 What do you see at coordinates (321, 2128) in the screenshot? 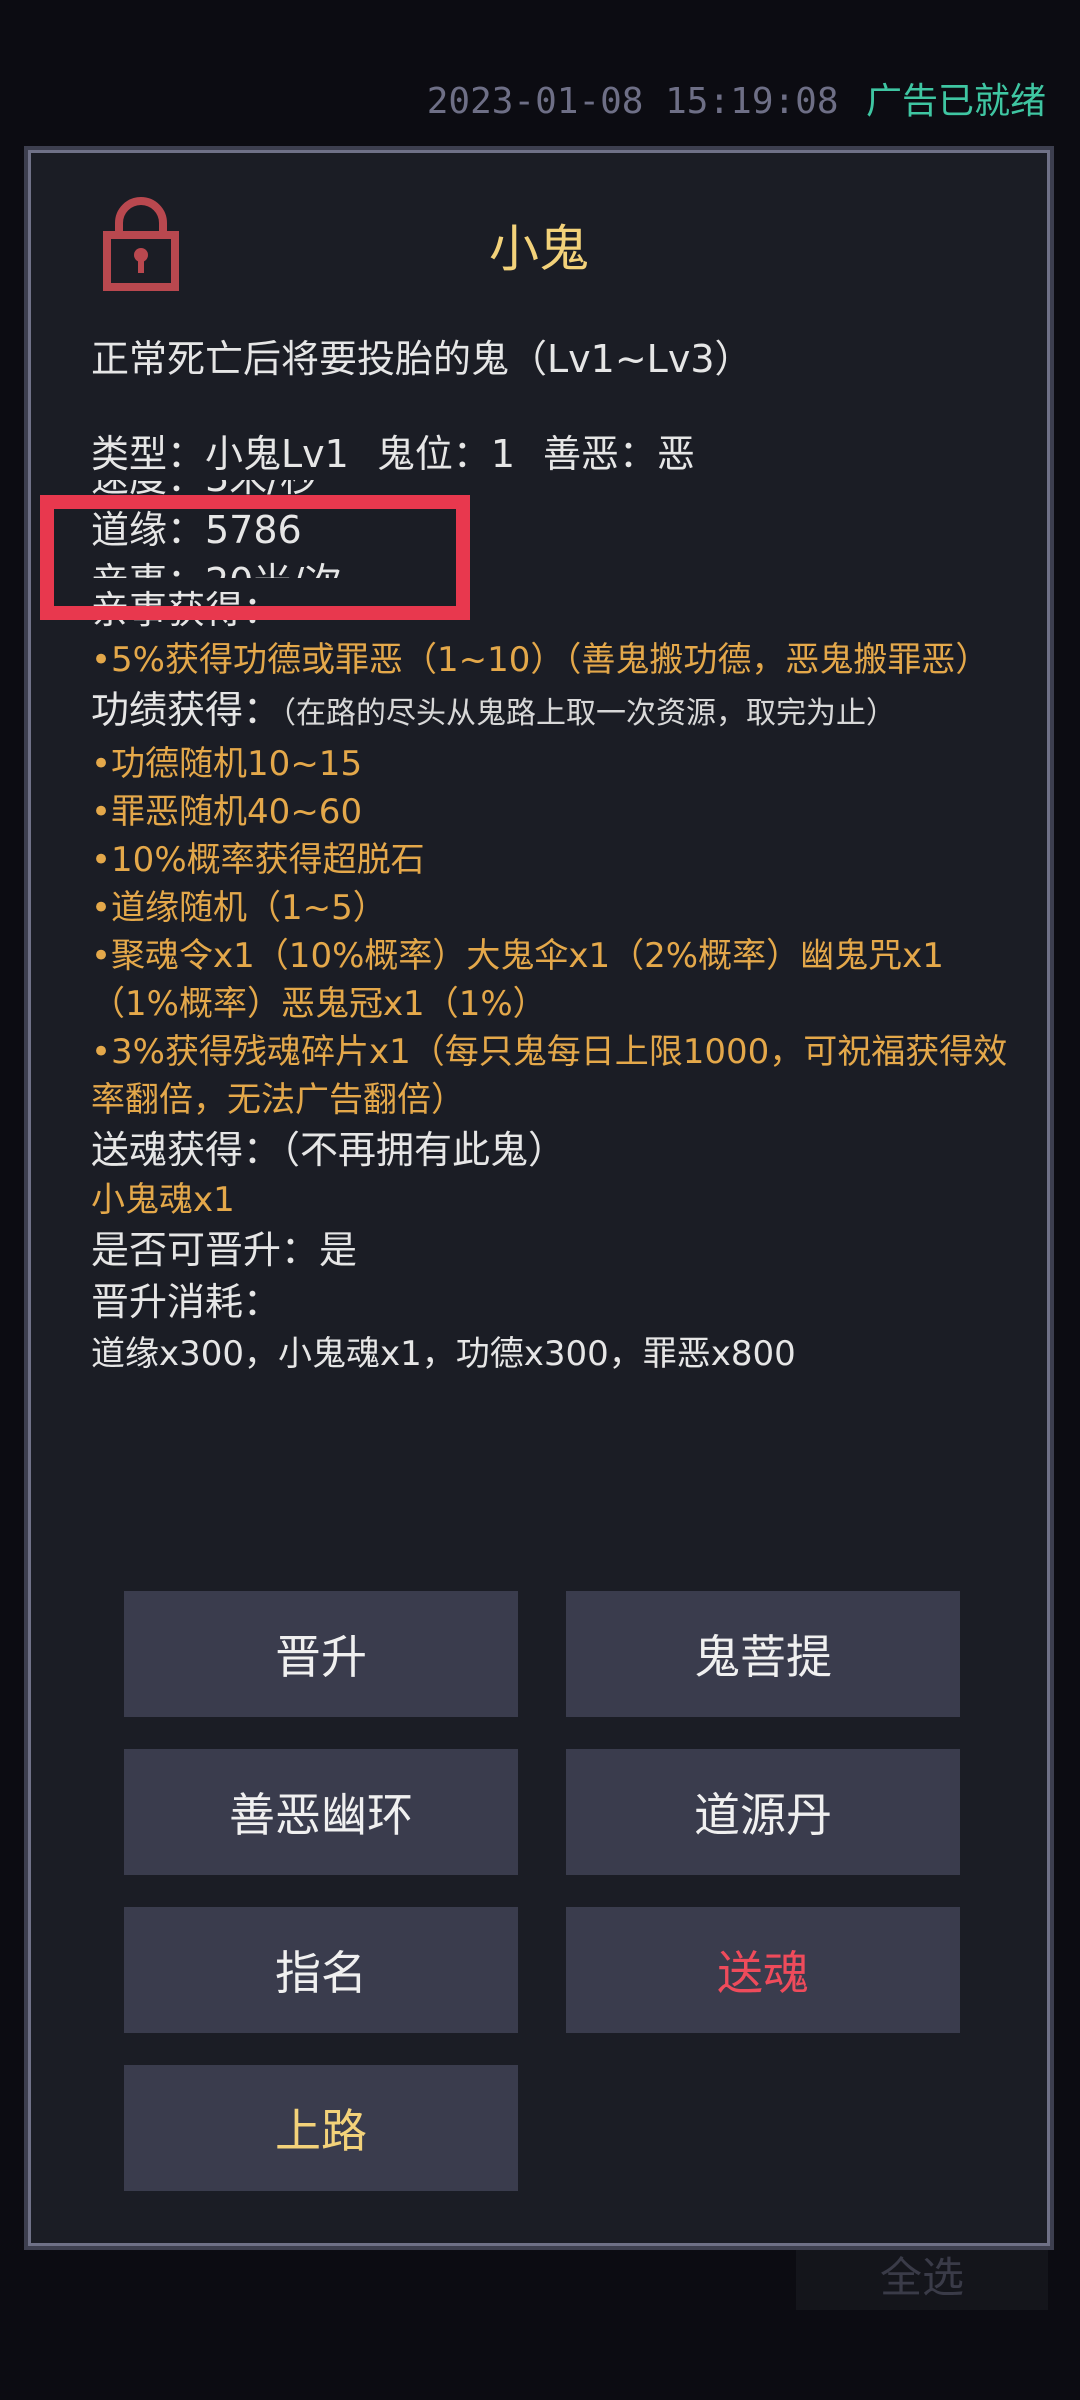
I see `on-road-button: 上路` at bounding box center [321, 2128].